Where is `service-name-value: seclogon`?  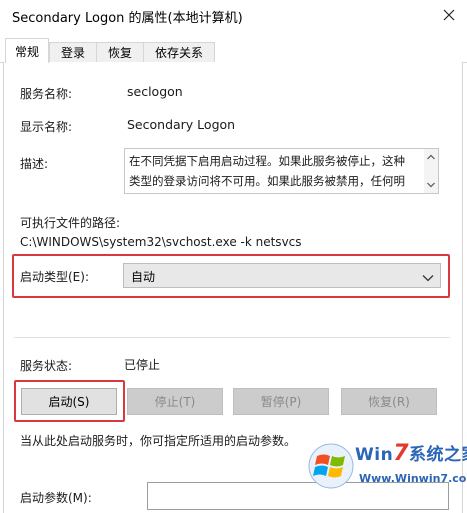
service-name-value: seclogon is located at coordinates (155, 91).